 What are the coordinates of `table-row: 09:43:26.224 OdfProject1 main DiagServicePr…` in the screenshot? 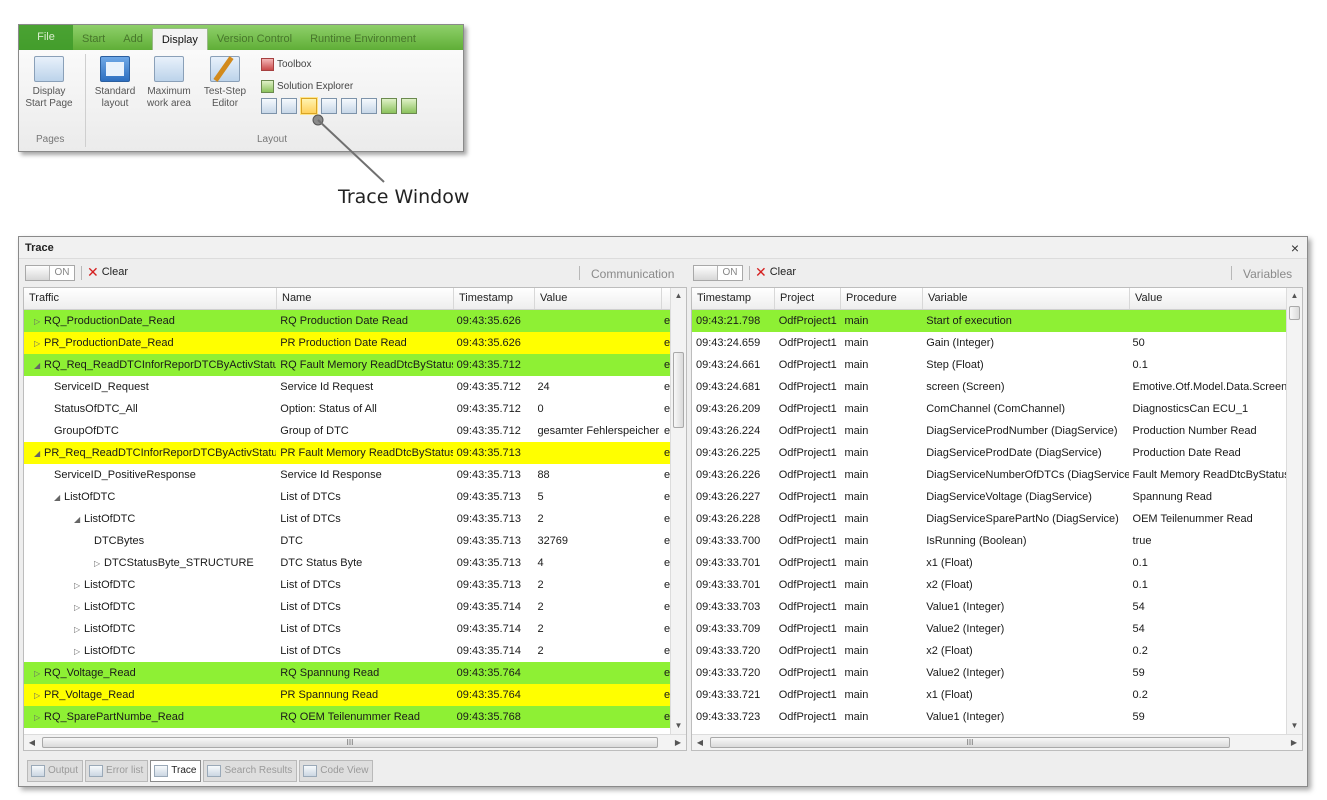 It's located at (989, 431).